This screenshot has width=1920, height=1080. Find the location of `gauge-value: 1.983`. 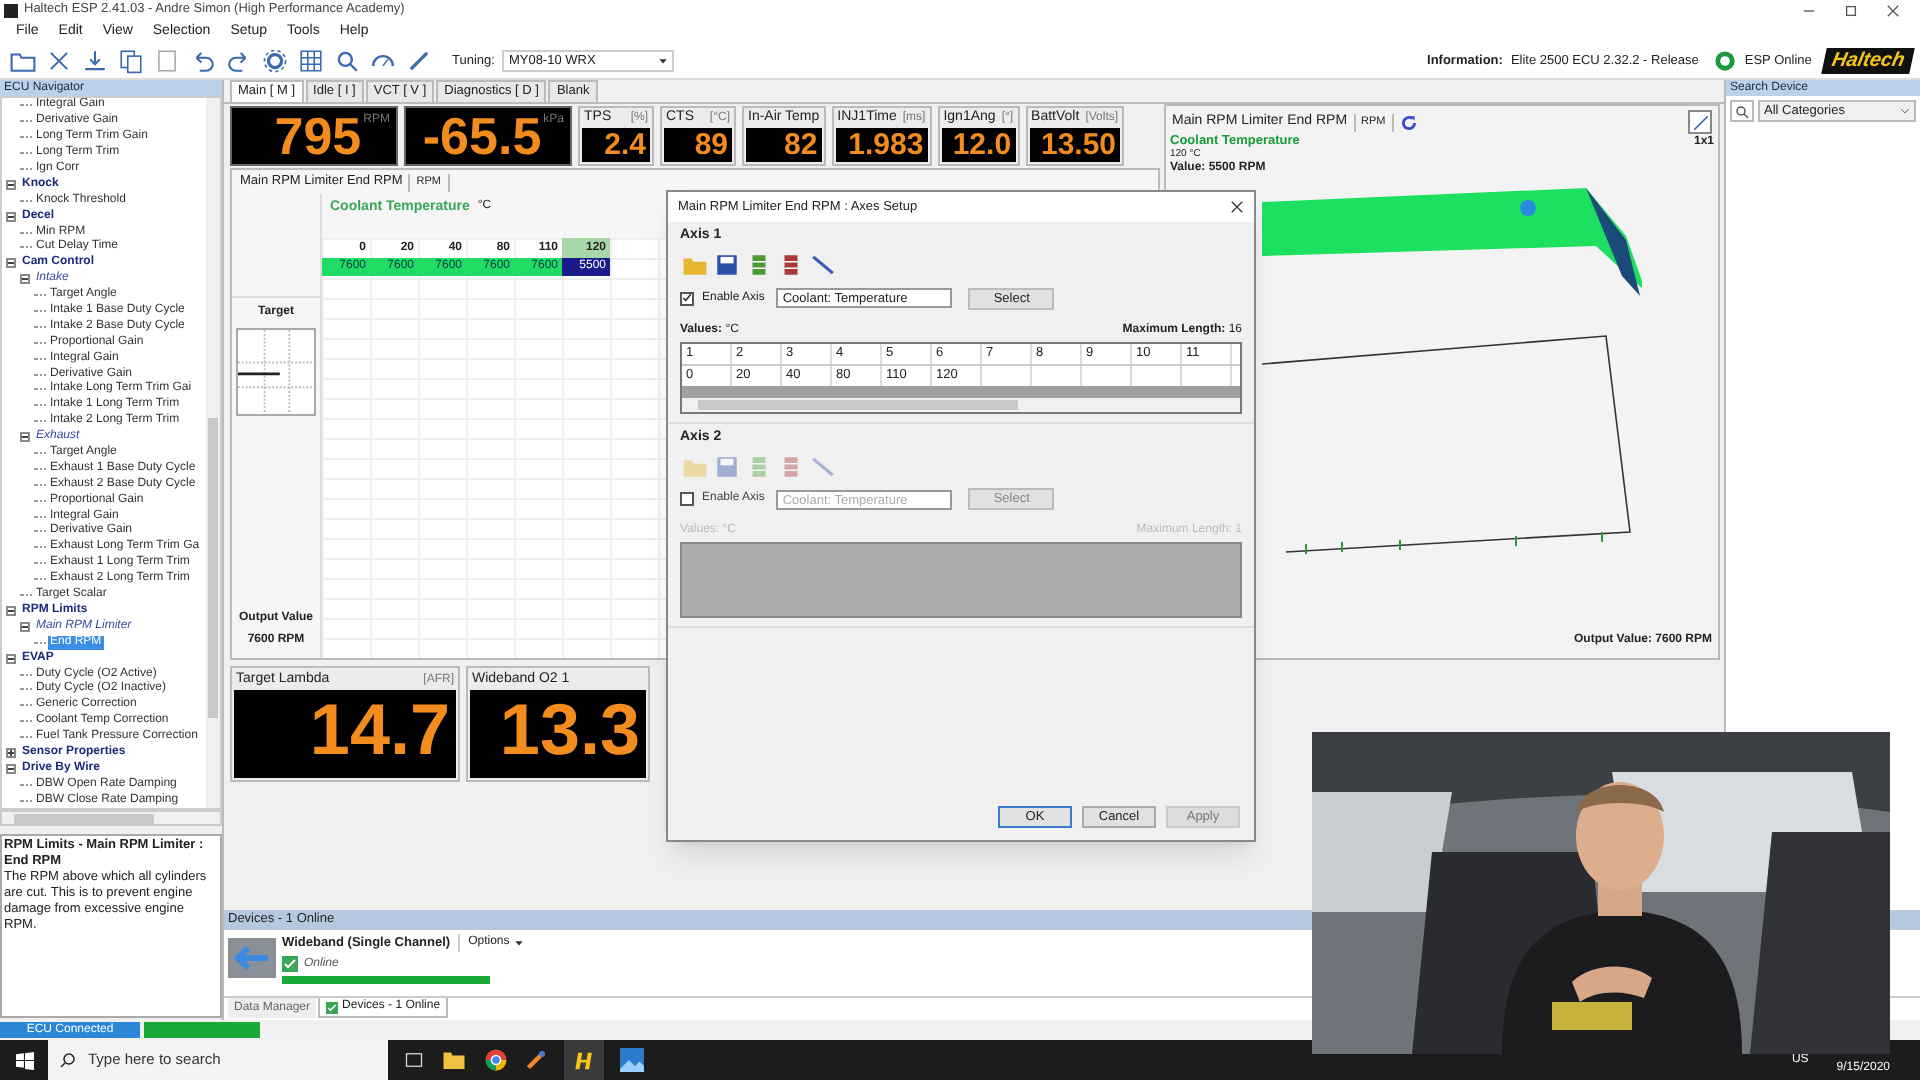

gauge-value: 1.983 is located at coordinates (881, 145).